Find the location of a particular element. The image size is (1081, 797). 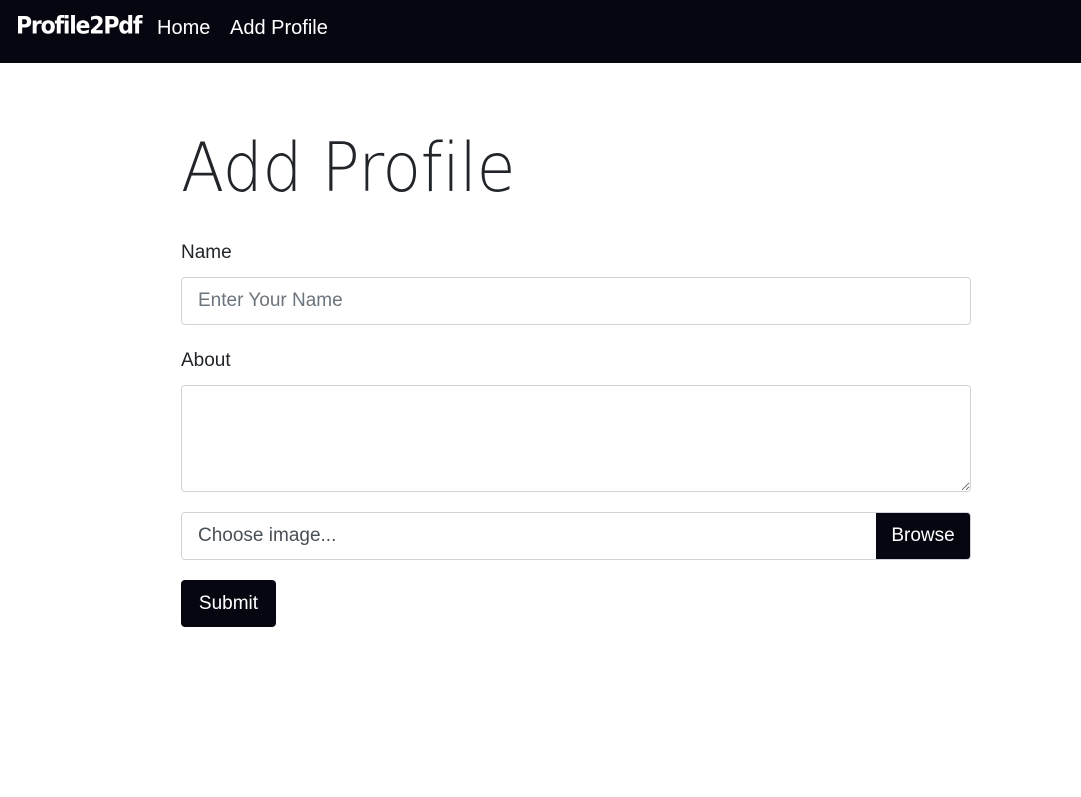

top-navbar: Profile2Pdf Home Add Profile is located at coordinates (540, 31).